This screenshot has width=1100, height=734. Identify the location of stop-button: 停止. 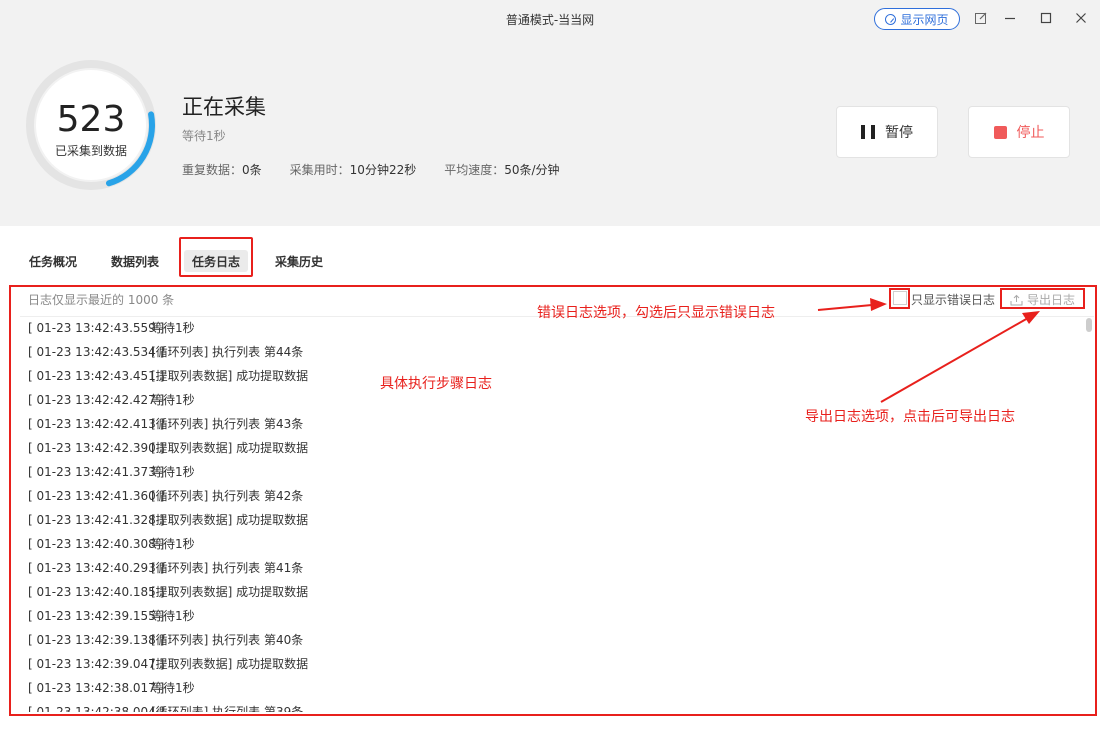
(1019, 132).